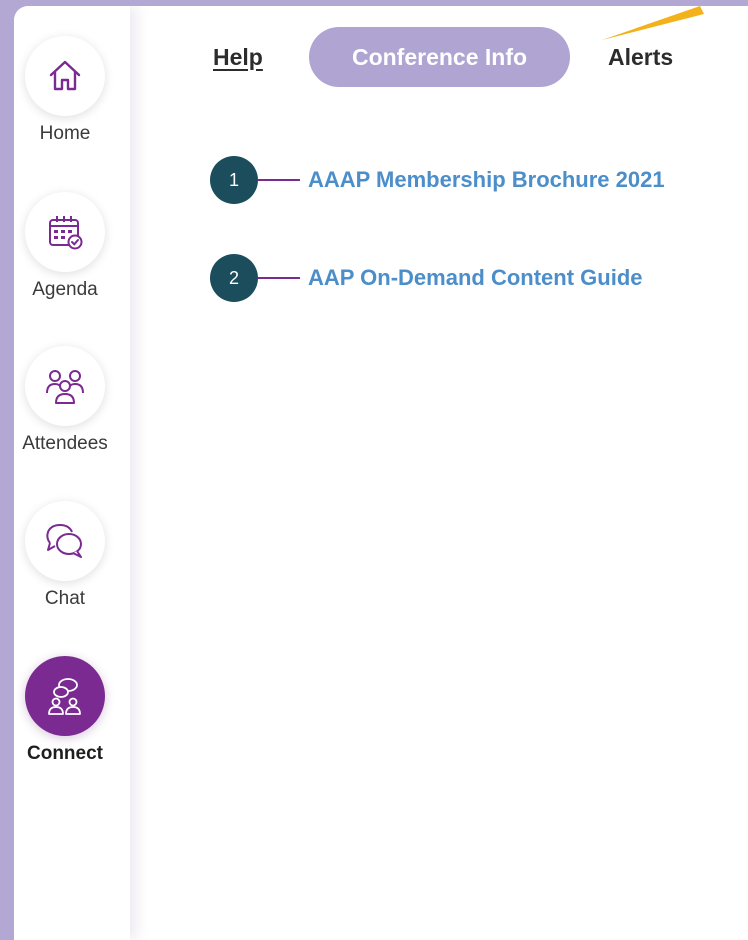 Image resolution: width=748 pixels, height=940 pixels. What do you see at coordinates (238, 57) in the screenshot?
I see `tab-help: Help` at bounding box center [238, 57].